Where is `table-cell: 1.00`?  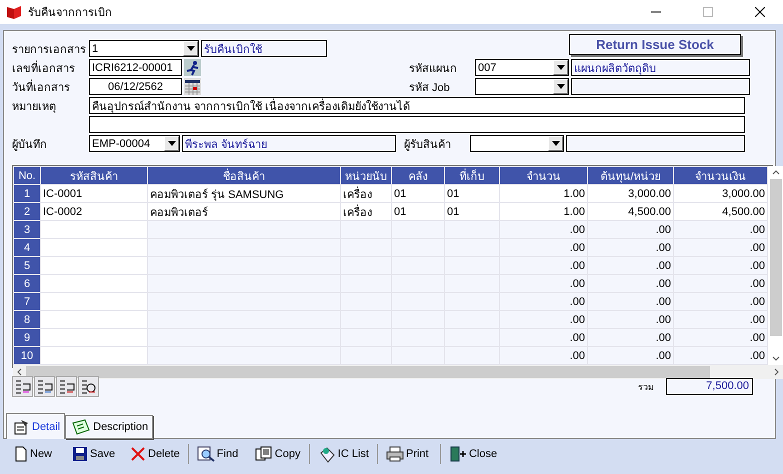 table-cell: 1.00 is located at coordinates (543, 193).